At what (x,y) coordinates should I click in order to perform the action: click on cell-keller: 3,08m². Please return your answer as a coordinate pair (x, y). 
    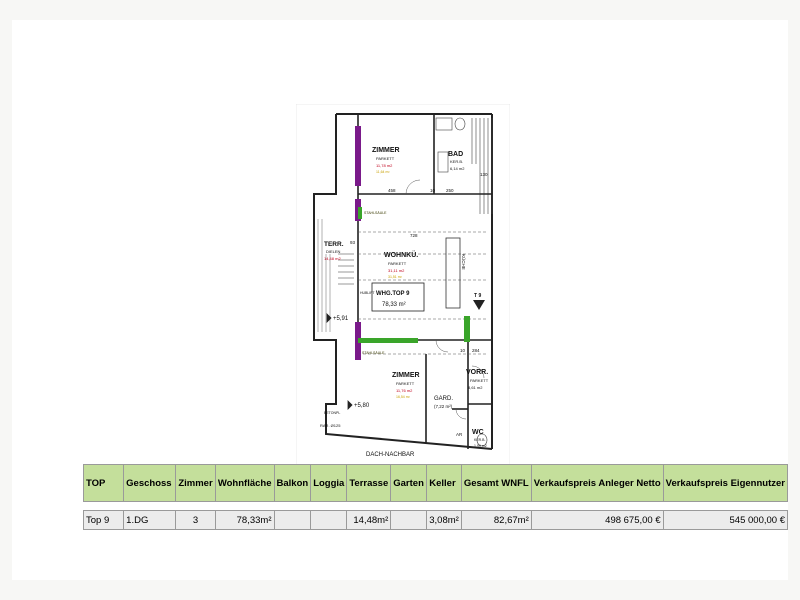
    Looking at the image, I should click on (444, 520).